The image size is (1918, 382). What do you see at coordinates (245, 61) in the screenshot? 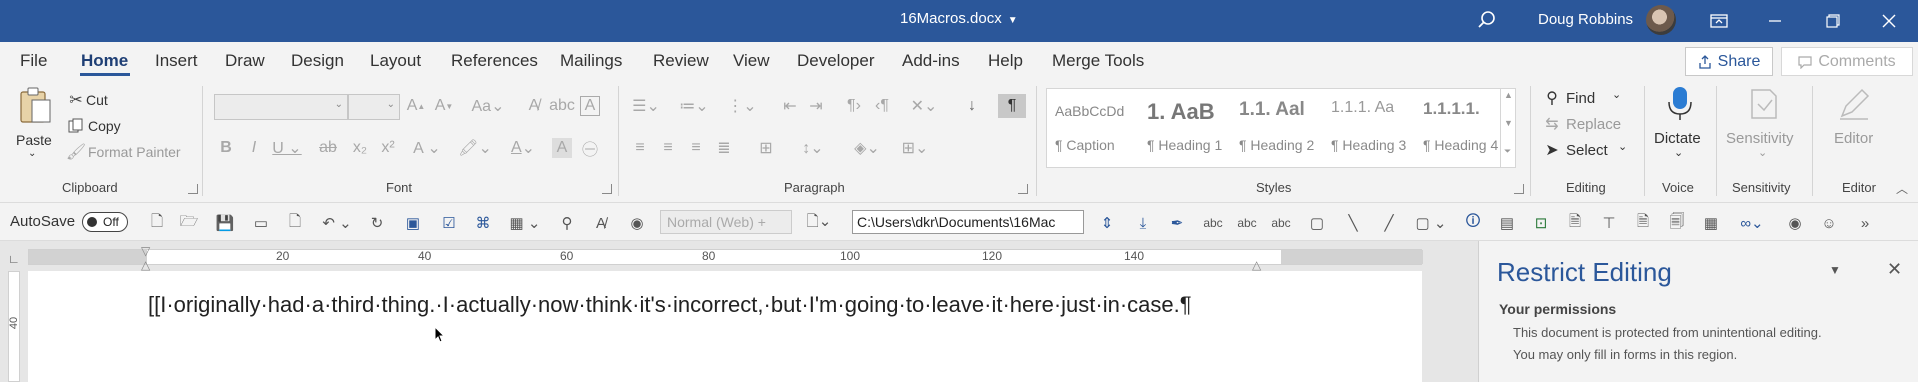
I see `tab-draw: Draw` at bounding box center [245, 61].